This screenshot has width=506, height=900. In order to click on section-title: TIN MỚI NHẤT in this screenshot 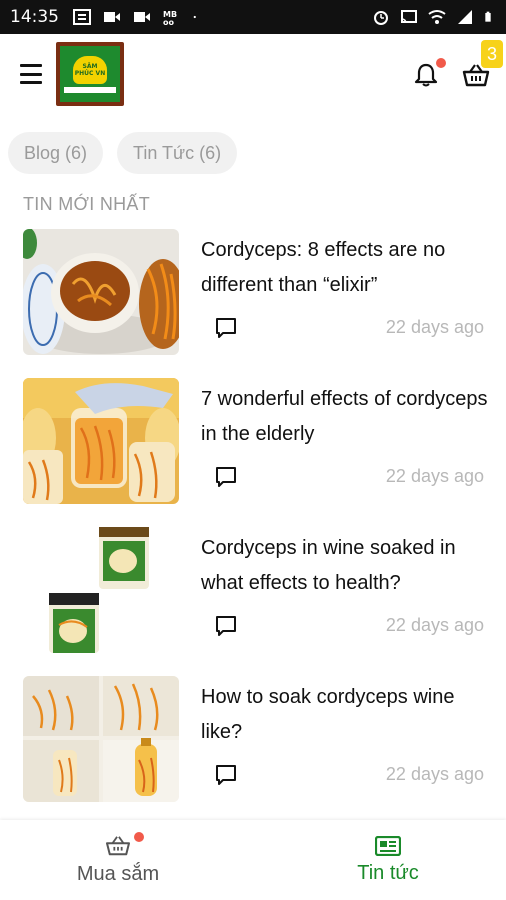, I will do `click(87, 204)`.